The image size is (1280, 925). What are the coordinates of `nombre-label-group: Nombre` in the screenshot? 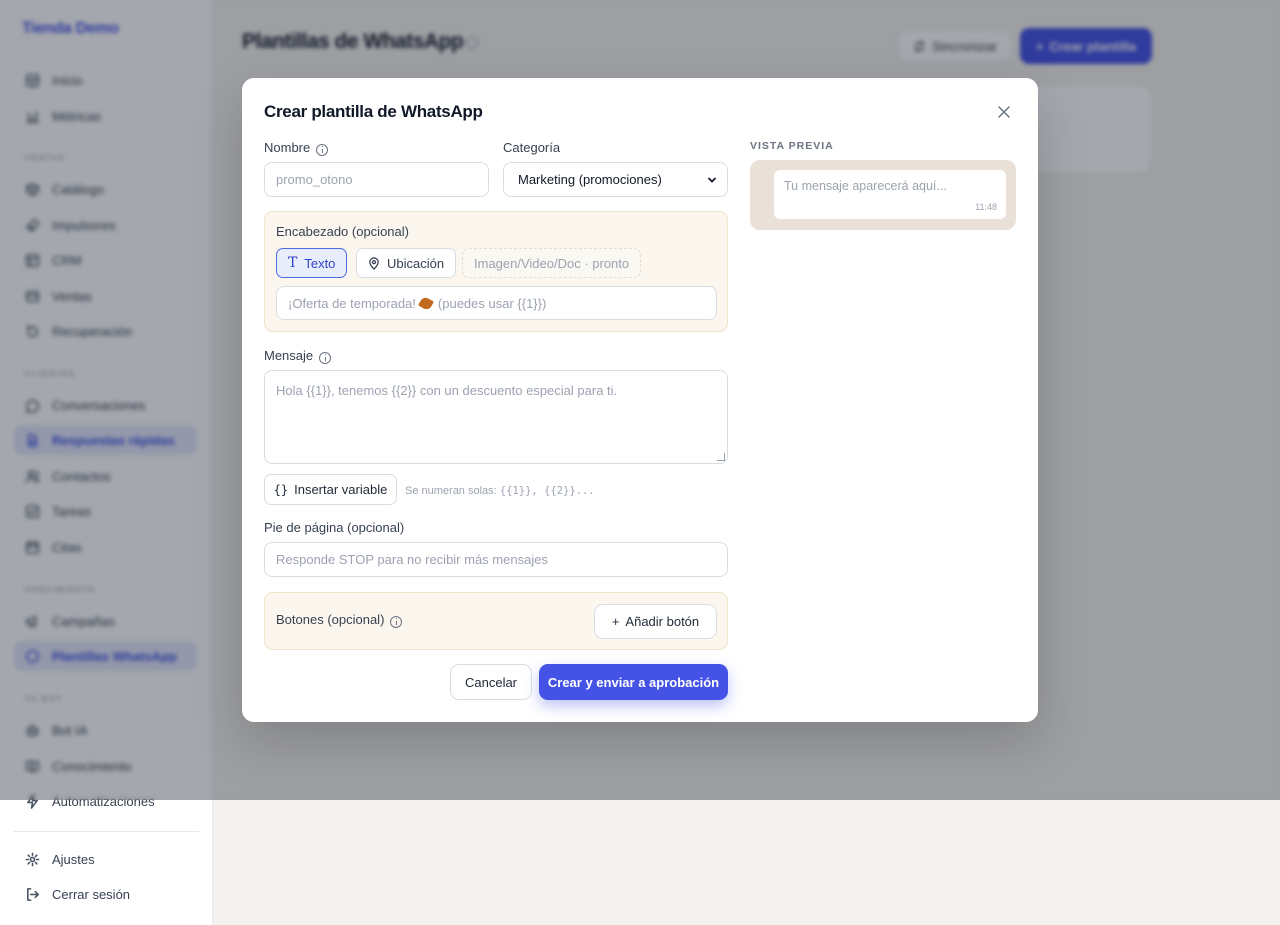 It's located at (296, 148).